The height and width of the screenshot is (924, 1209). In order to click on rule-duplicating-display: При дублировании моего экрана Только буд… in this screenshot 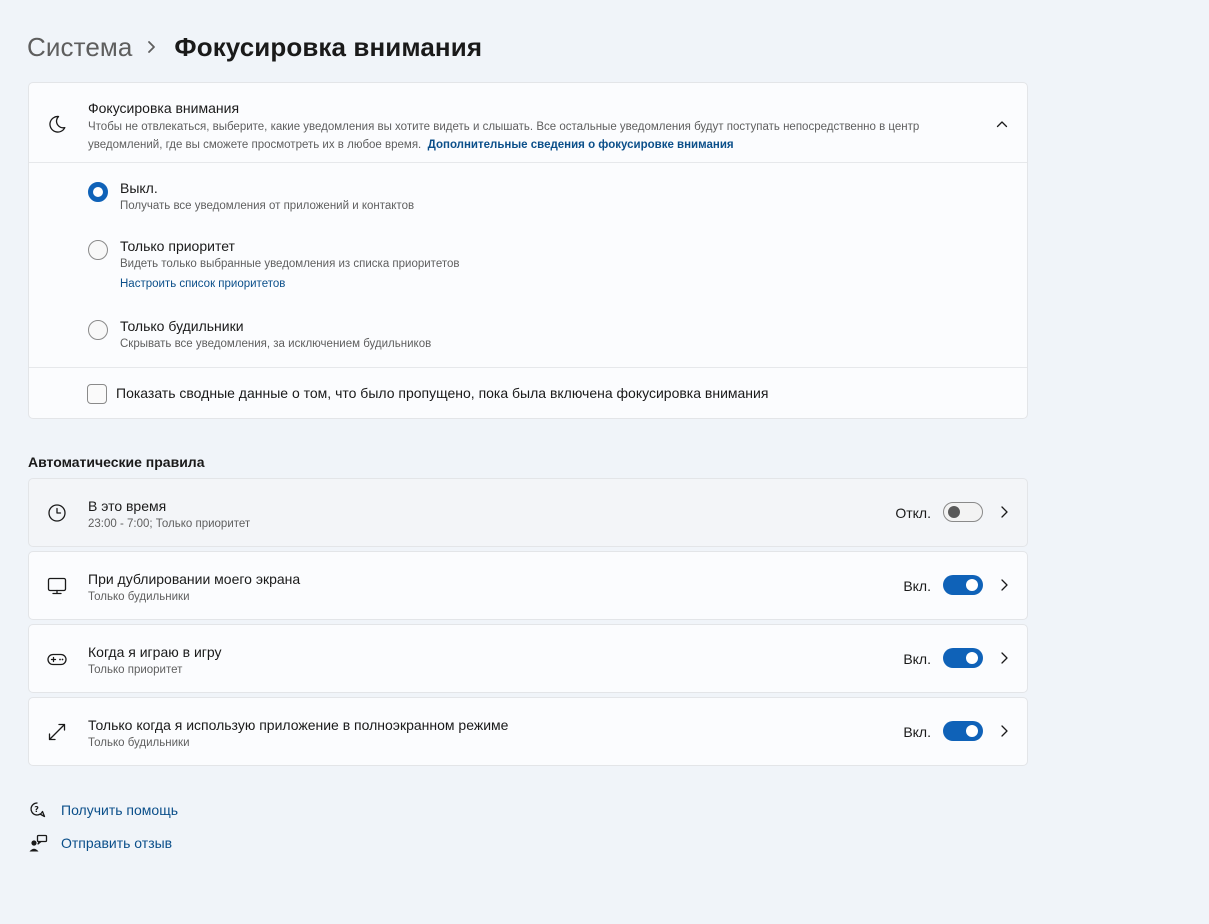, I will do `click(528, 585)`.